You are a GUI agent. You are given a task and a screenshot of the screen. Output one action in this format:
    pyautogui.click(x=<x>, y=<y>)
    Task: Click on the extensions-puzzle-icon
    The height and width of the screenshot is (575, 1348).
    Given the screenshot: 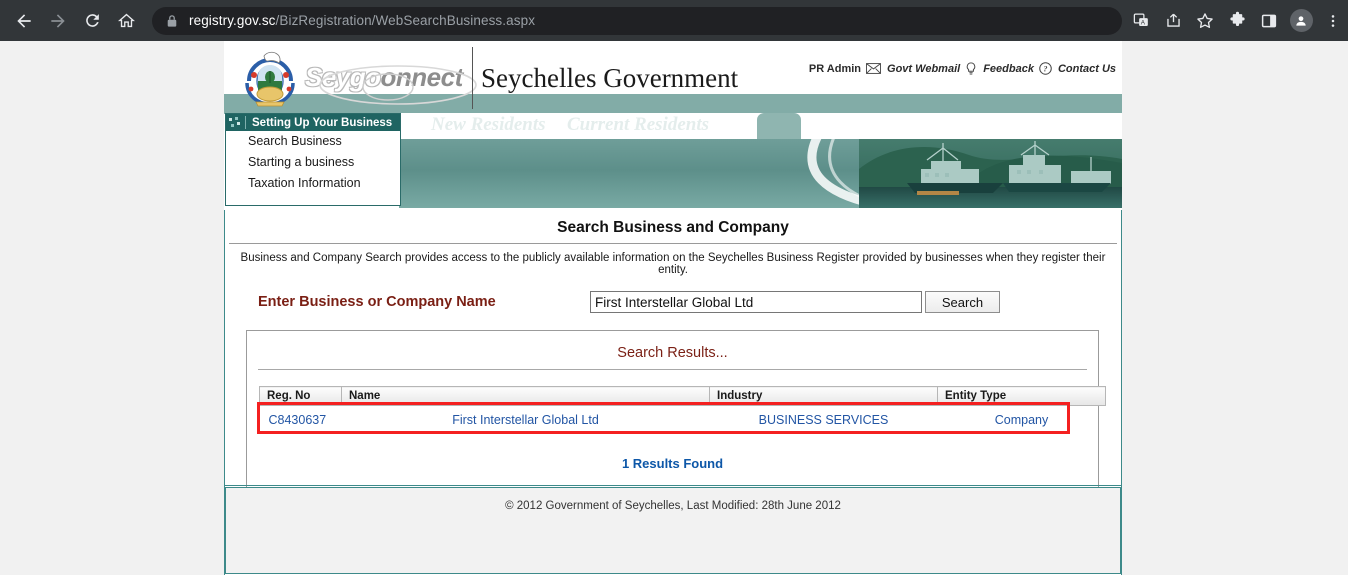 What is the action you would take?
    pyautogui.click(x=1237, y=21)
    